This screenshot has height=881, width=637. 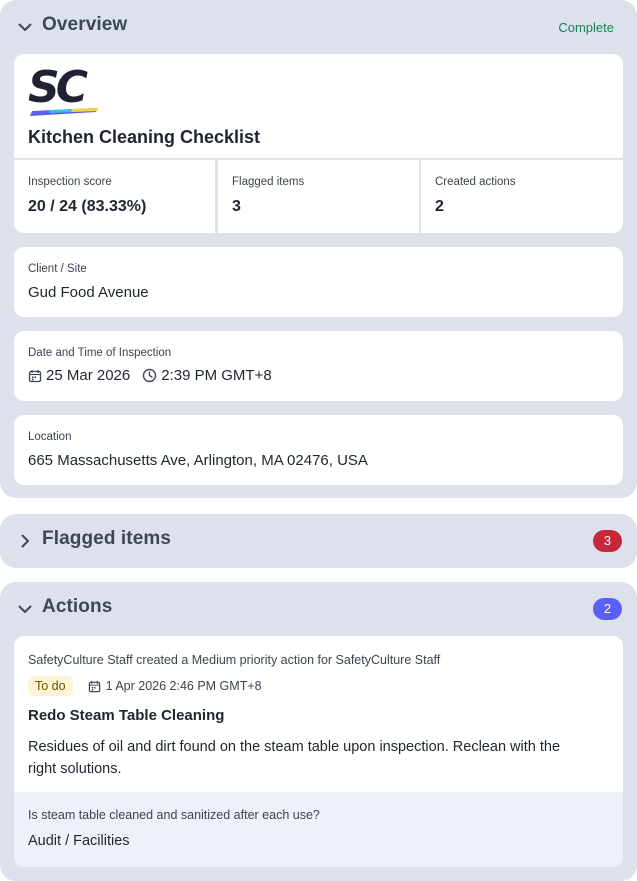 I want to click on chevron-right-icon, so click(x=25, y=541).